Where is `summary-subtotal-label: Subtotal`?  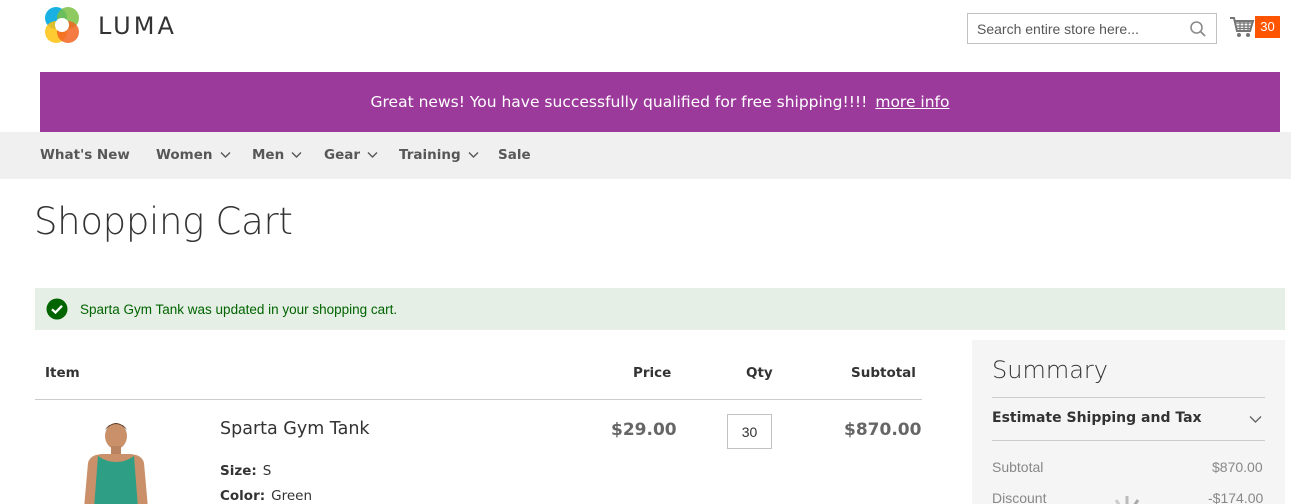
summary-subtotal-label: Subtotal is located at coordinates (1018, 467).